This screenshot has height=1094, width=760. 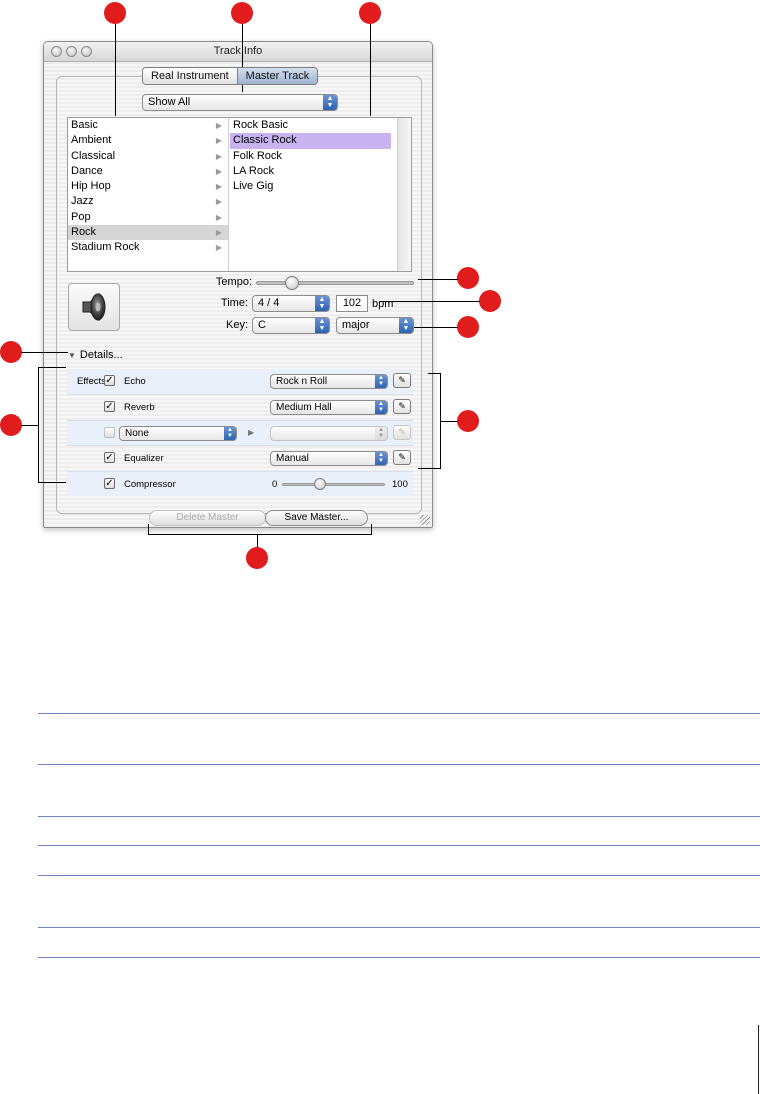 I want to click on tempo-label: Tempo:, so click(x=233, y=282).